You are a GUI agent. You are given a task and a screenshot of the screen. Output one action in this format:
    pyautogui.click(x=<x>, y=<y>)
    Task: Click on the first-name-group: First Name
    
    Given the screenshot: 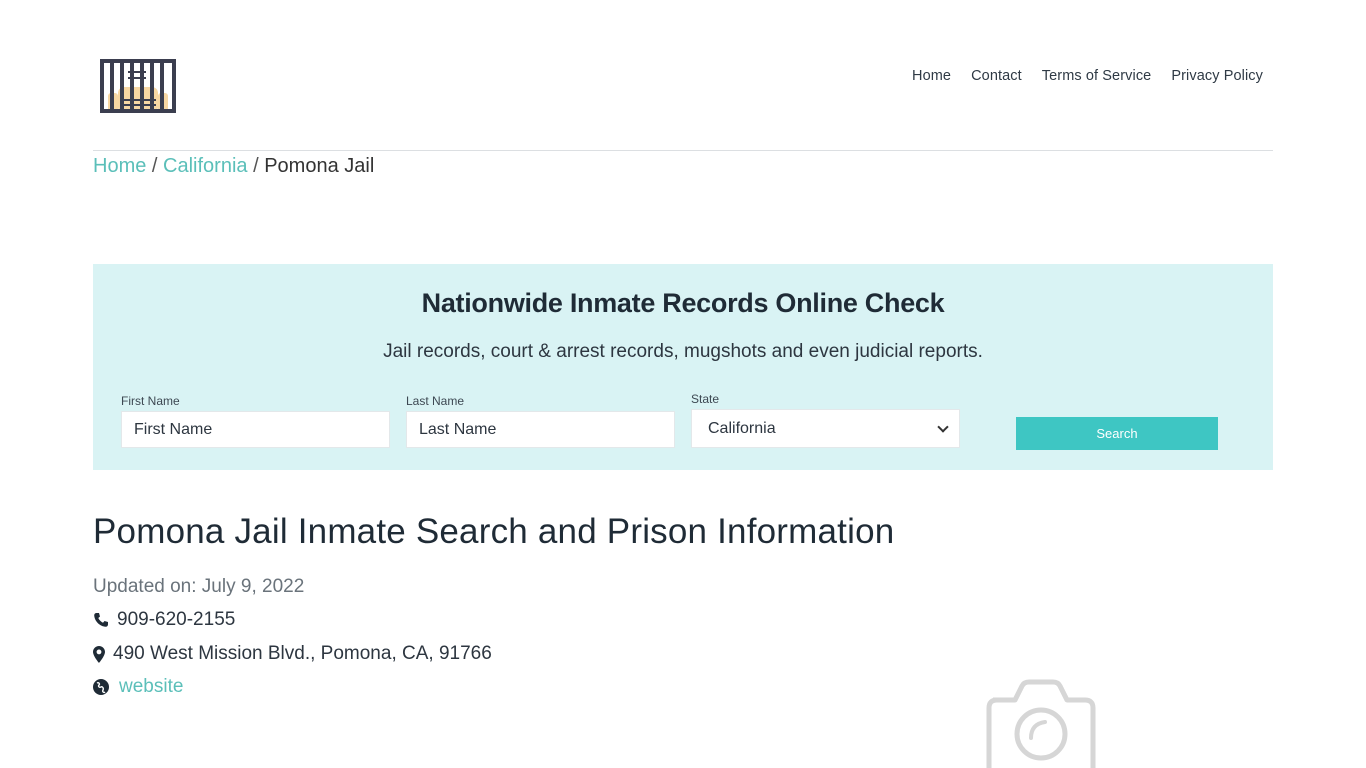 What is the action you would take?
    pyautogui.click(x=255, y=421)
    